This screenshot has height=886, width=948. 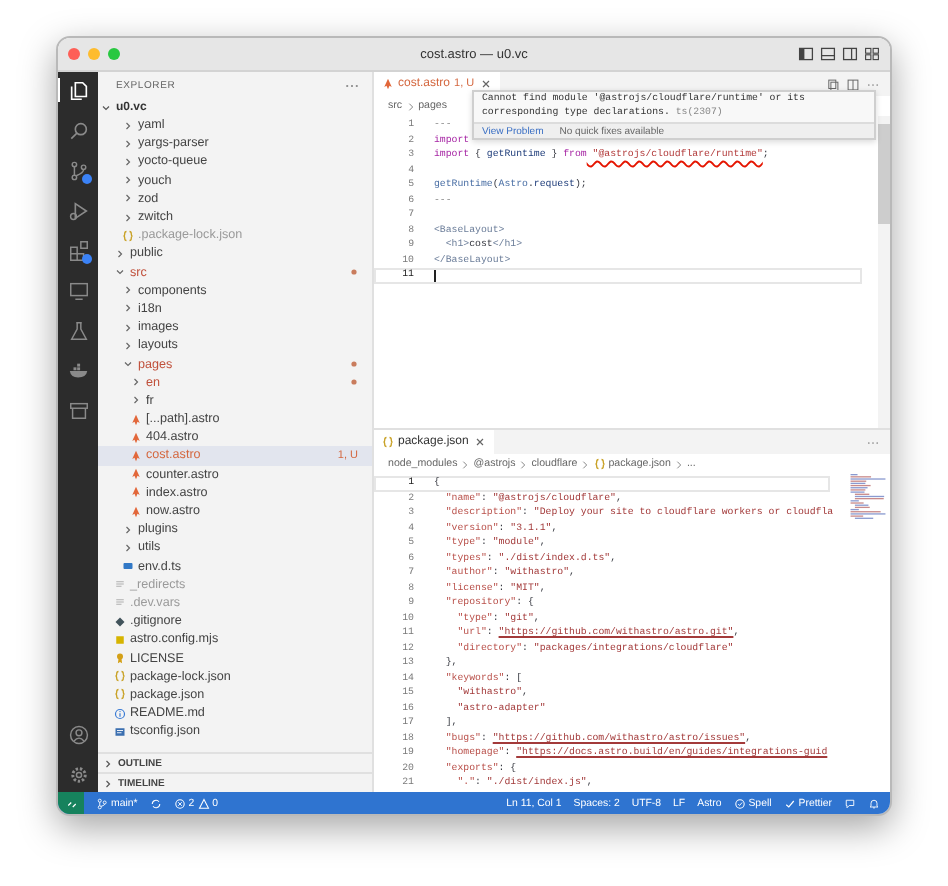 What do you see at coordinates (435, 275) in the screenshot?
I see `text-cursor` at bounding box center [435, 275].